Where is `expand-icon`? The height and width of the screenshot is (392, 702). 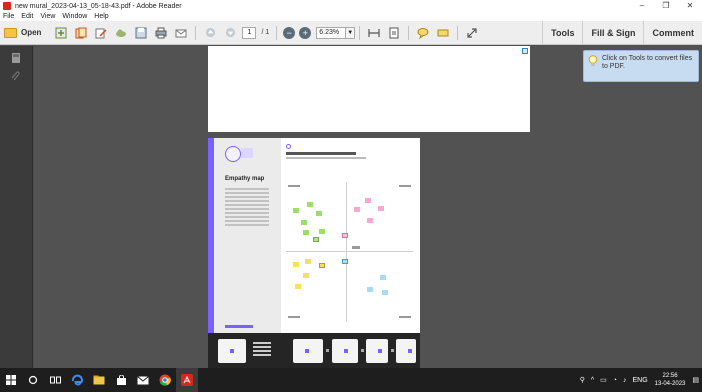 expand-icon is located at coordinates (472, 33).